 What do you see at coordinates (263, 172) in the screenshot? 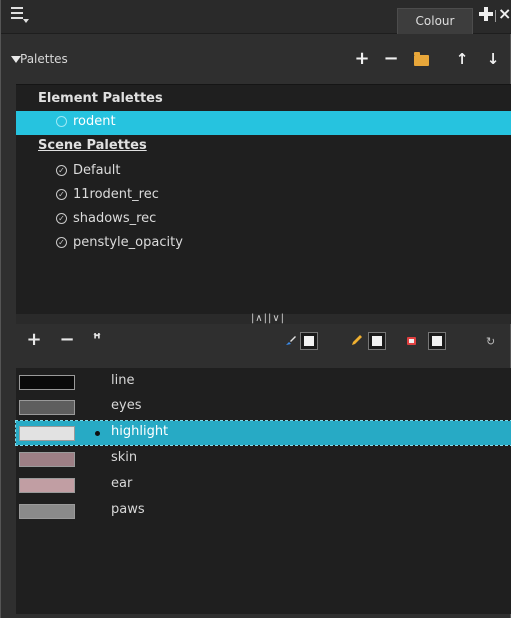
I see `palette-item-default: ✓ Default` at bounding box center [263, 172].